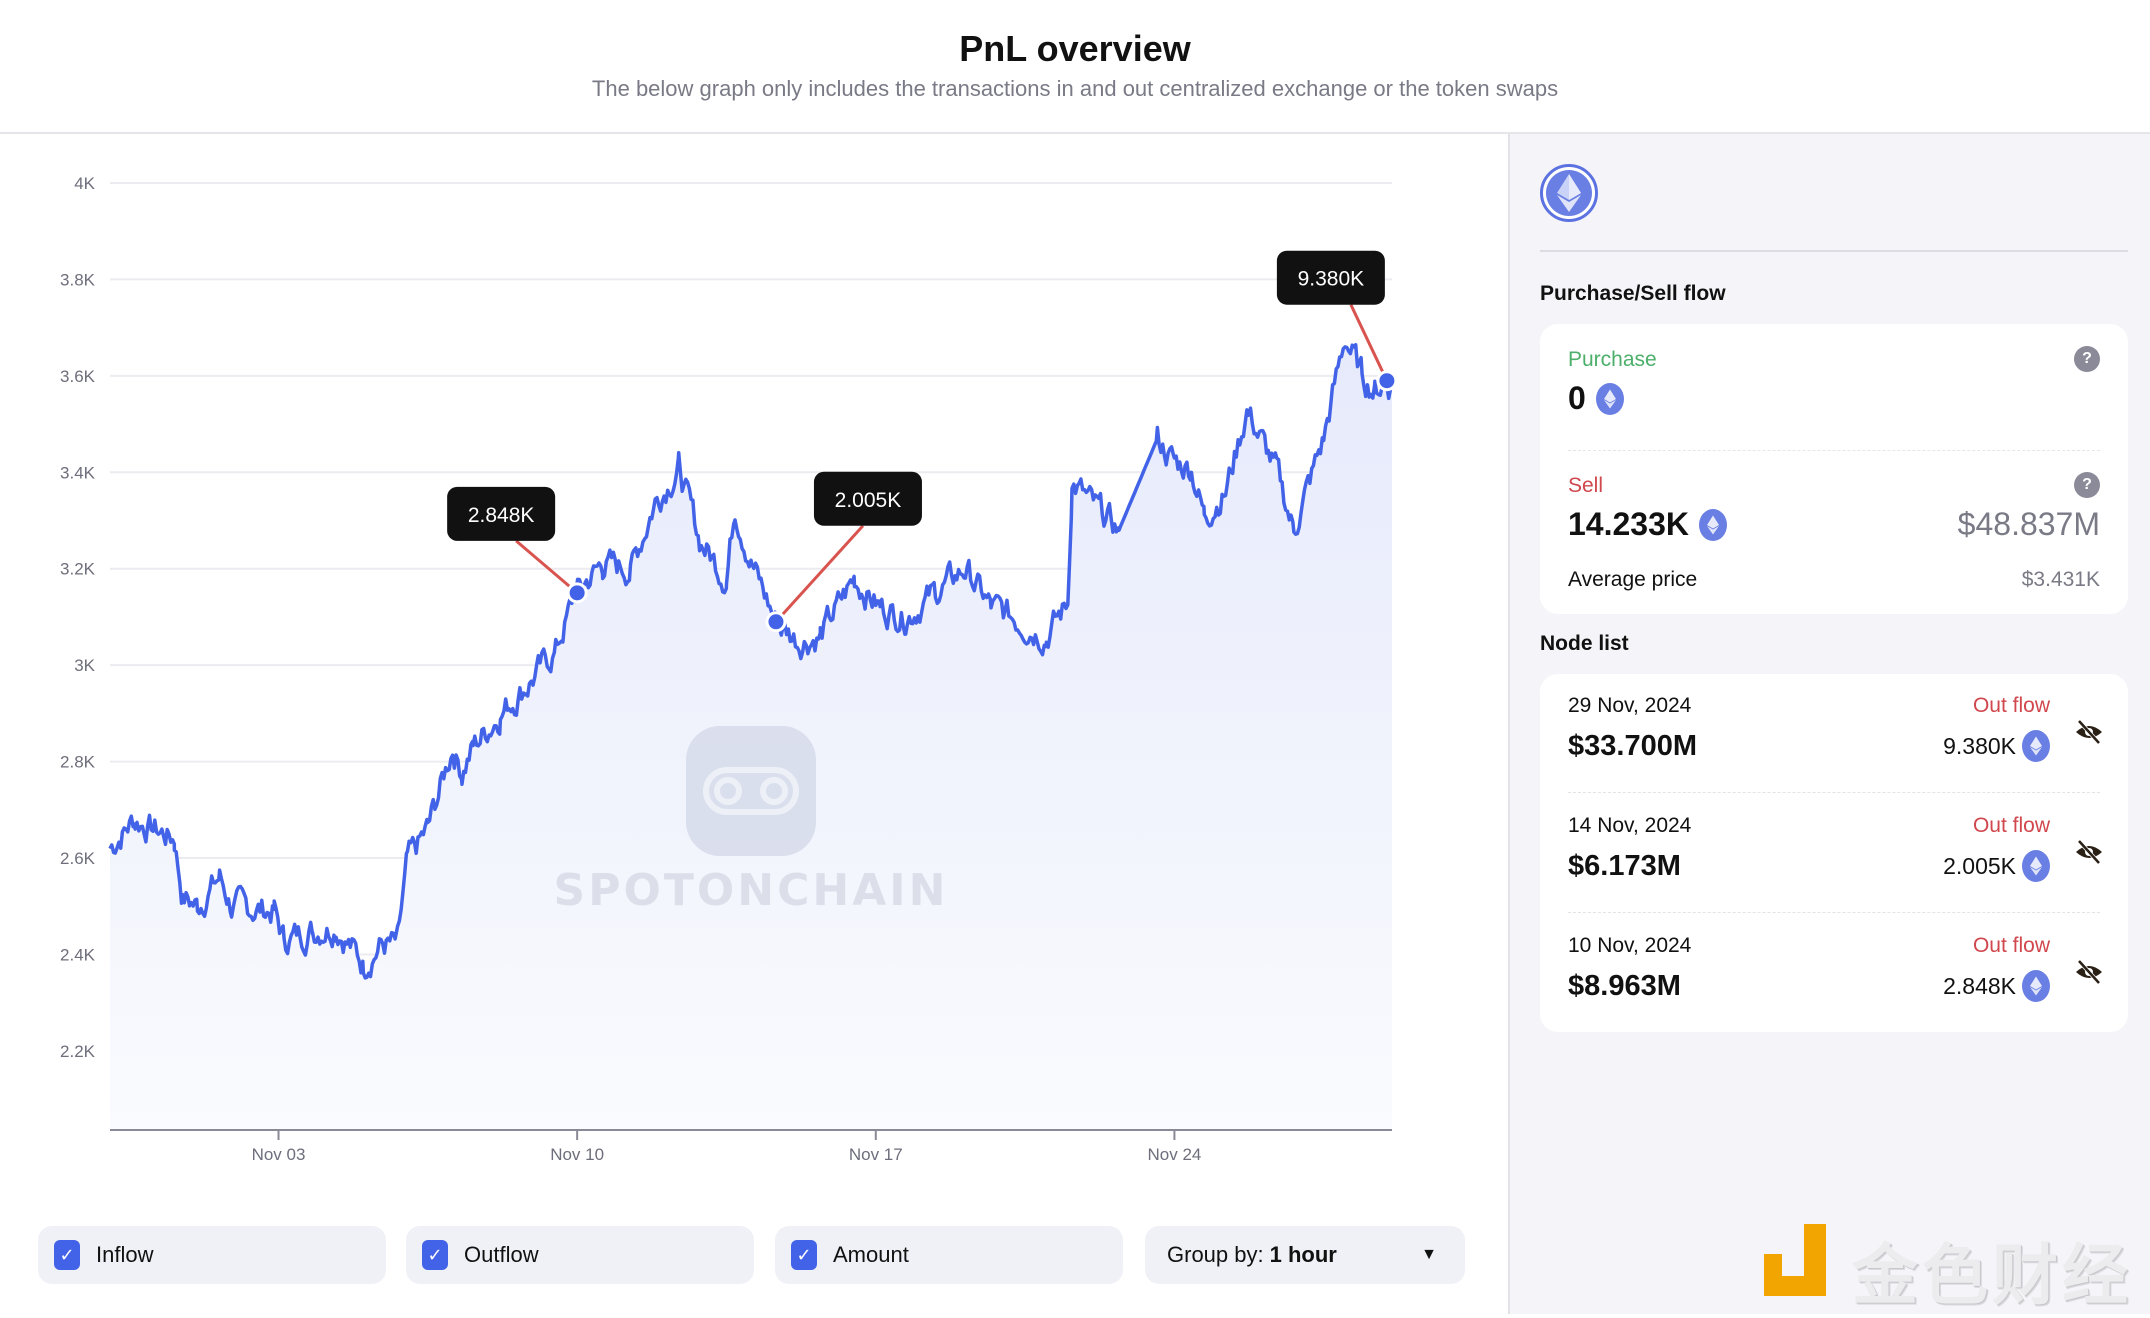 This screenshot has width=2150, height=1318. I want to click on panel-divider, so click(1834, 251).